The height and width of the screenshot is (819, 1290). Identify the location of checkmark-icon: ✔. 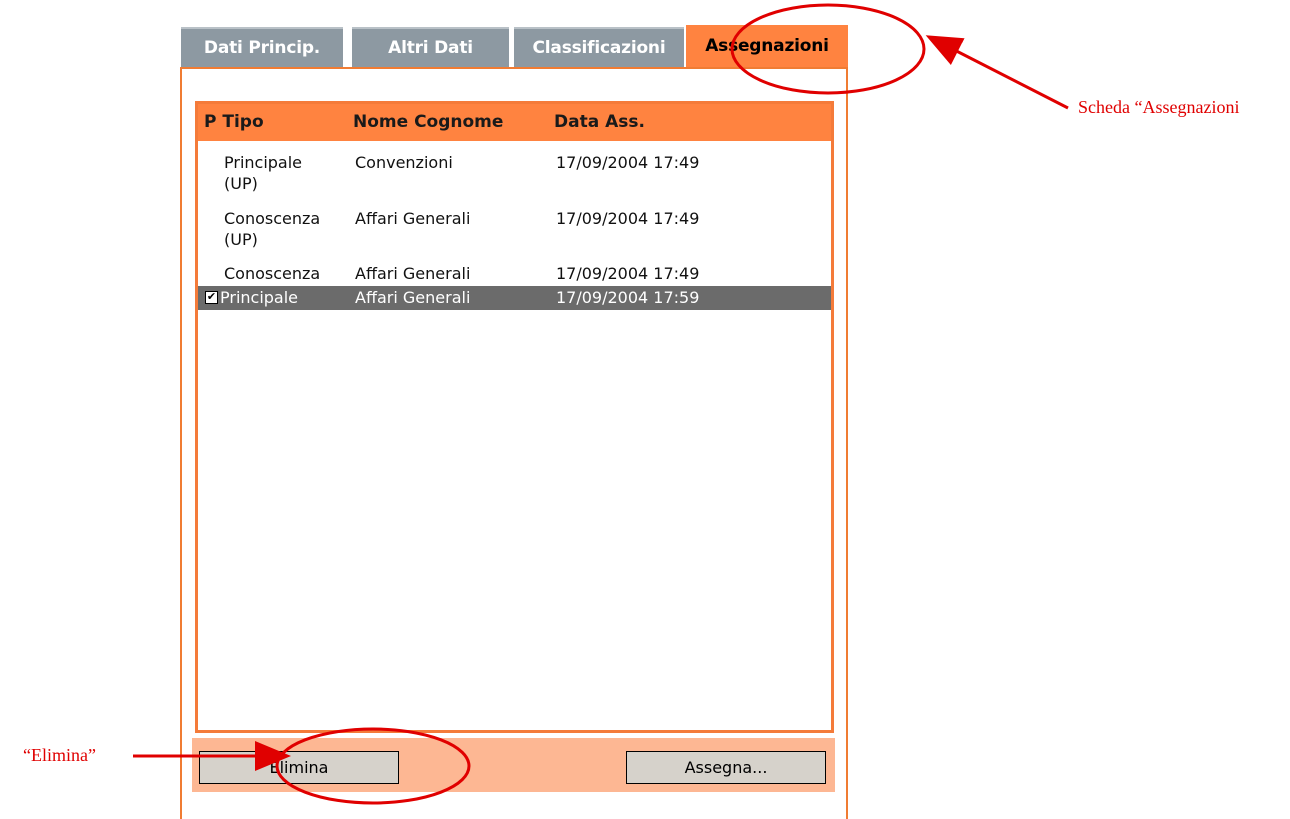
(211, 297).